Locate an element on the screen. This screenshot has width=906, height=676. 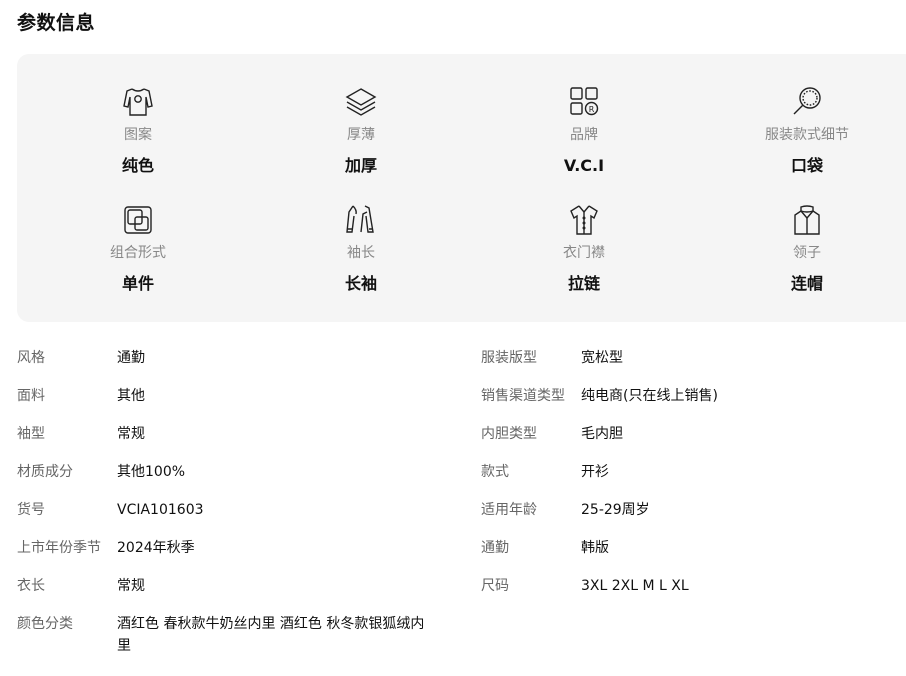
spec-key: 适用年龄 is located at coordinates (509, 510).